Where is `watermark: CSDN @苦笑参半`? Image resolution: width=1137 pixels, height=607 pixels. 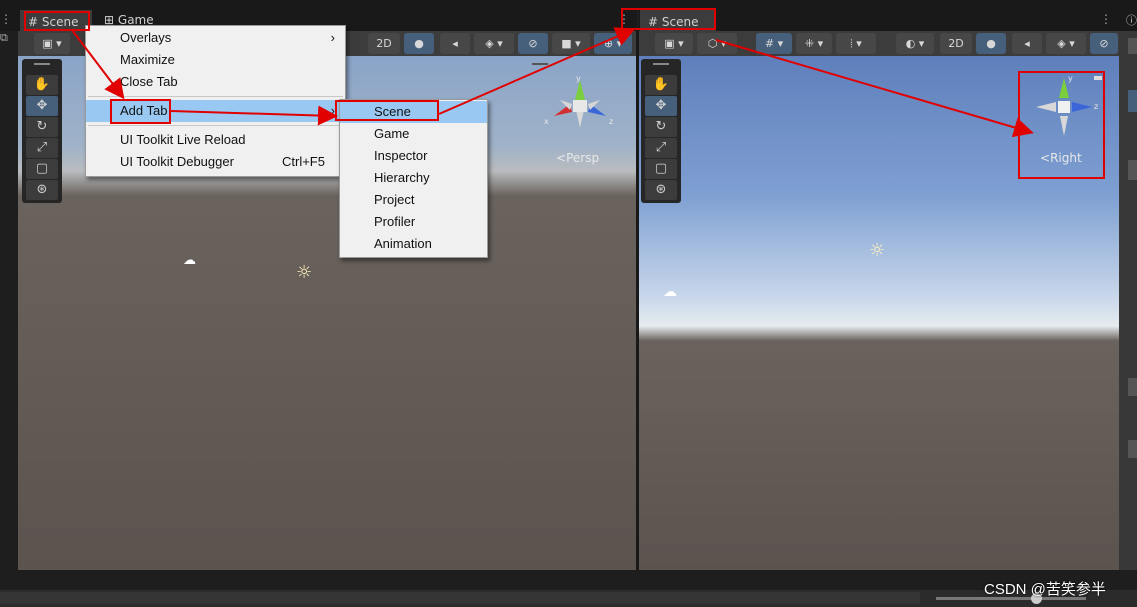
watermark: CSDN @苦笑参半 is located at coordinates (1045, 589).